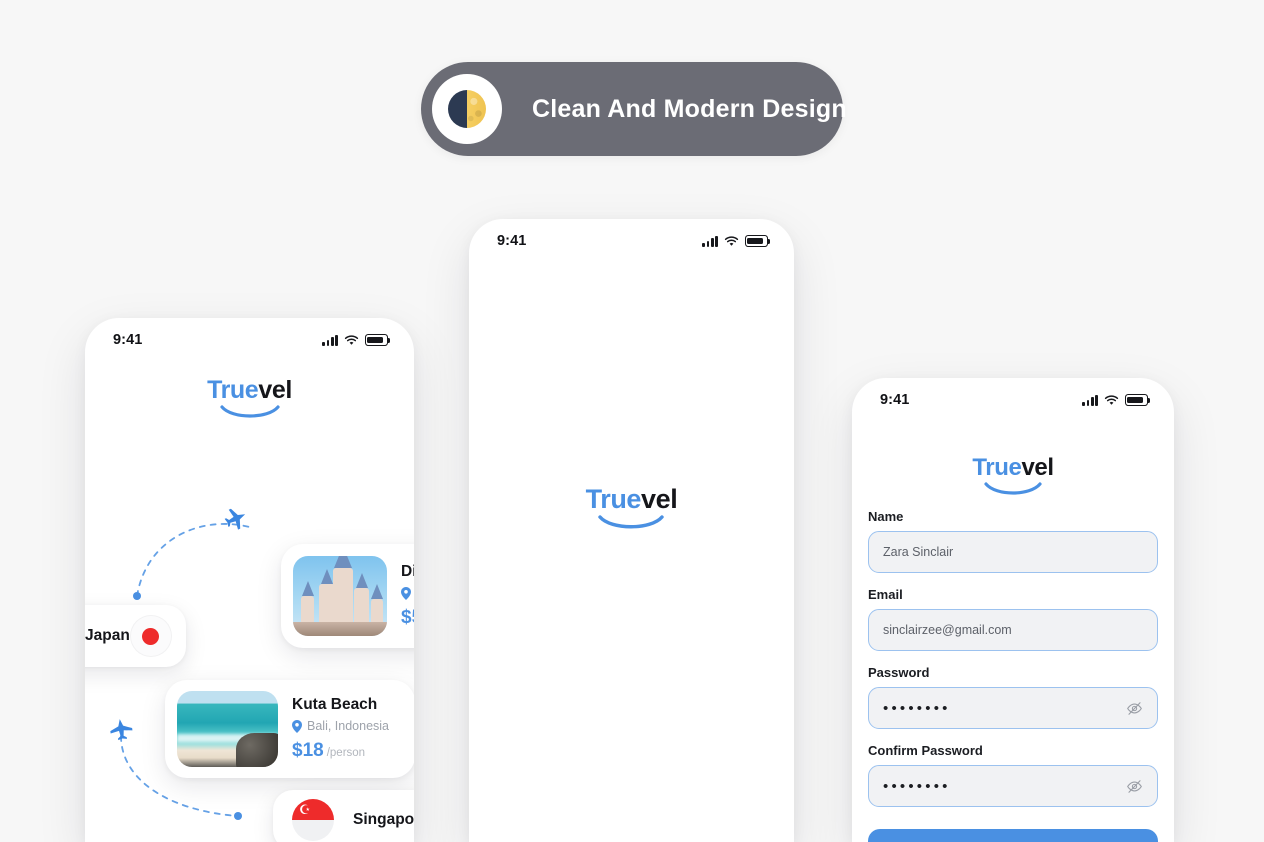 Image resolution: width=1264 pixels, height=842 pixels. What do you see at coordinates (340, 596) in the screenshot?
I see `disneyland-castle-photo` at bounding box center [340, 596].